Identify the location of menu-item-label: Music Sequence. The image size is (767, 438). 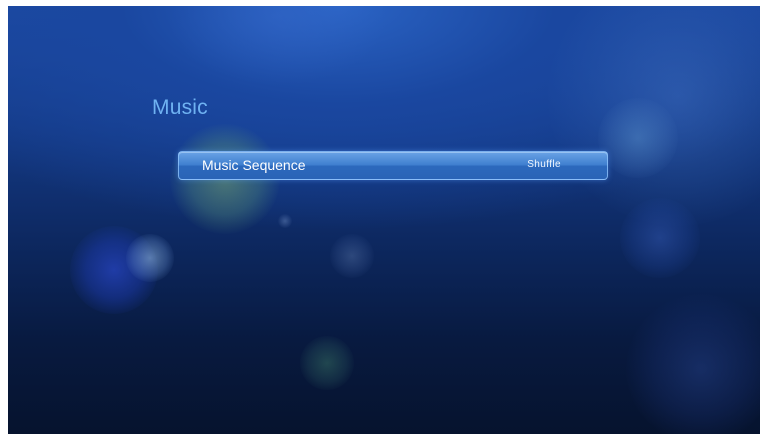
(254, 165).